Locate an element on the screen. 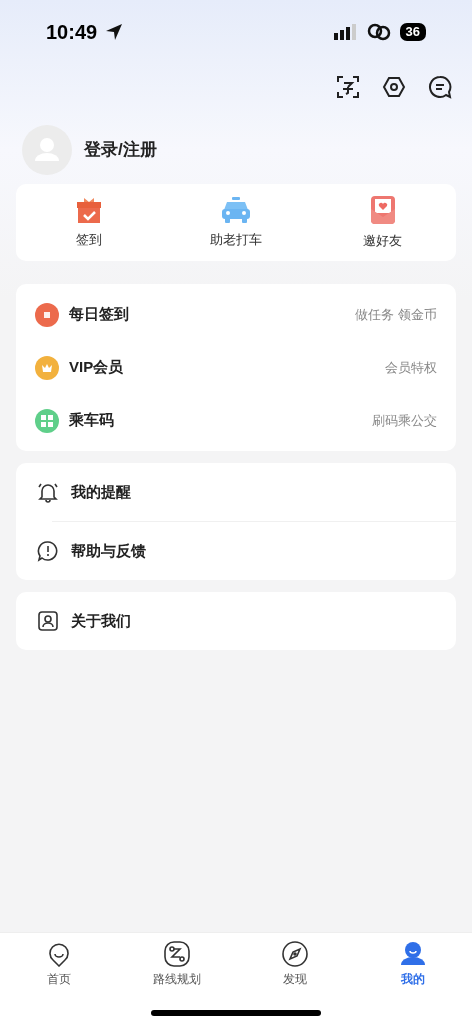  menu-item: 关于我们 is located at coordinates (101, 621).